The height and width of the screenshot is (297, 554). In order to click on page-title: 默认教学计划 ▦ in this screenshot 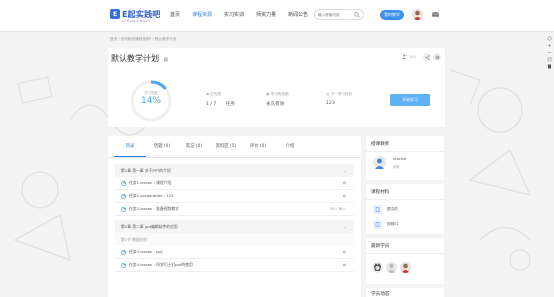, I will do `click(139, 58)`.